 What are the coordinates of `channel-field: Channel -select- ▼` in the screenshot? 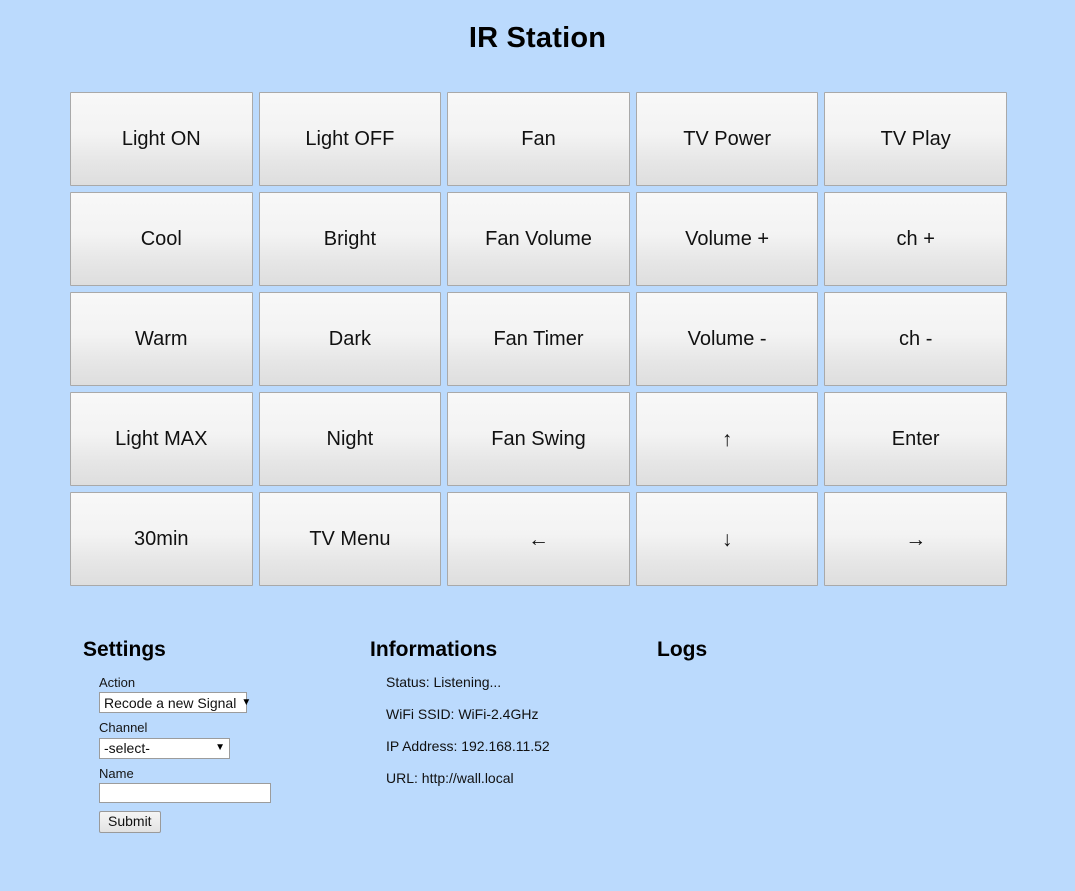 It's located at (234, 741).